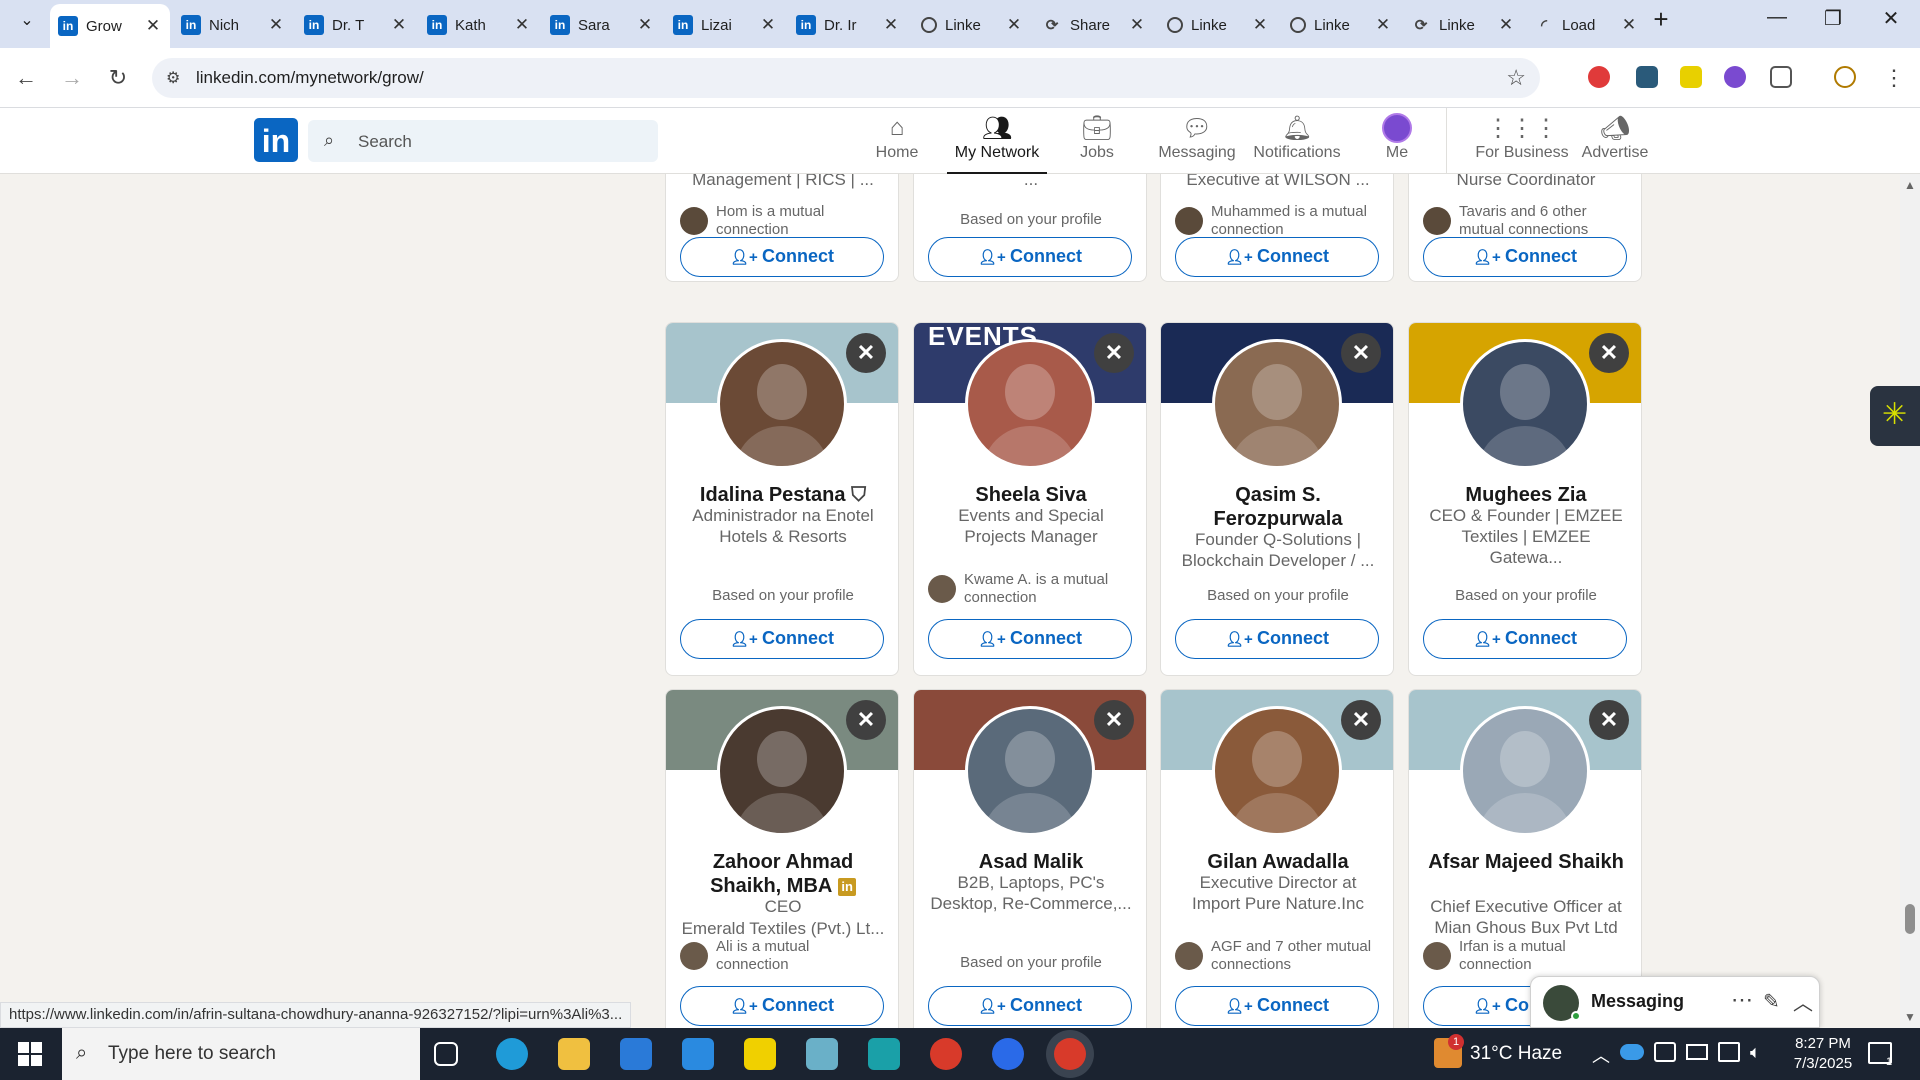 This screenshot has height=1080, width=1920. I want to click on assistant-side-widget: ✳, so click(1895, 416).